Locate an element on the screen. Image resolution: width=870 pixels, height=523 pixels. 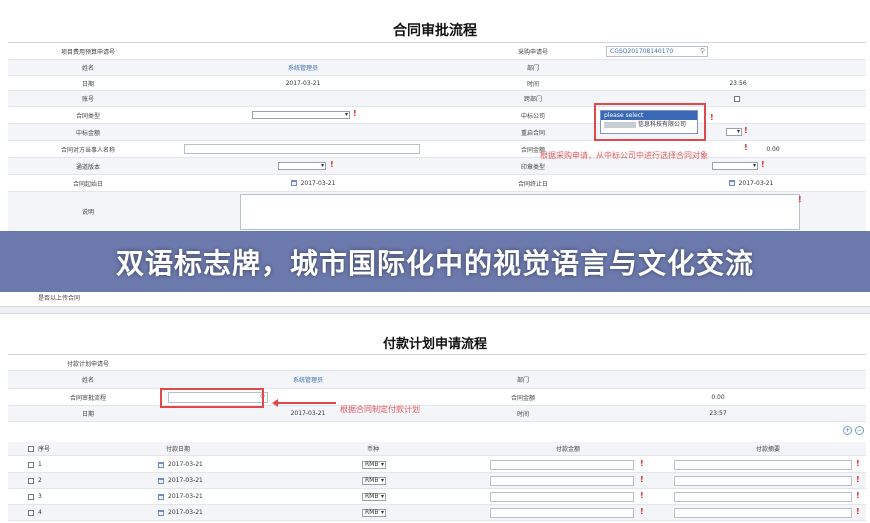
row-currency: RMB is located at coordinates (372, 512).